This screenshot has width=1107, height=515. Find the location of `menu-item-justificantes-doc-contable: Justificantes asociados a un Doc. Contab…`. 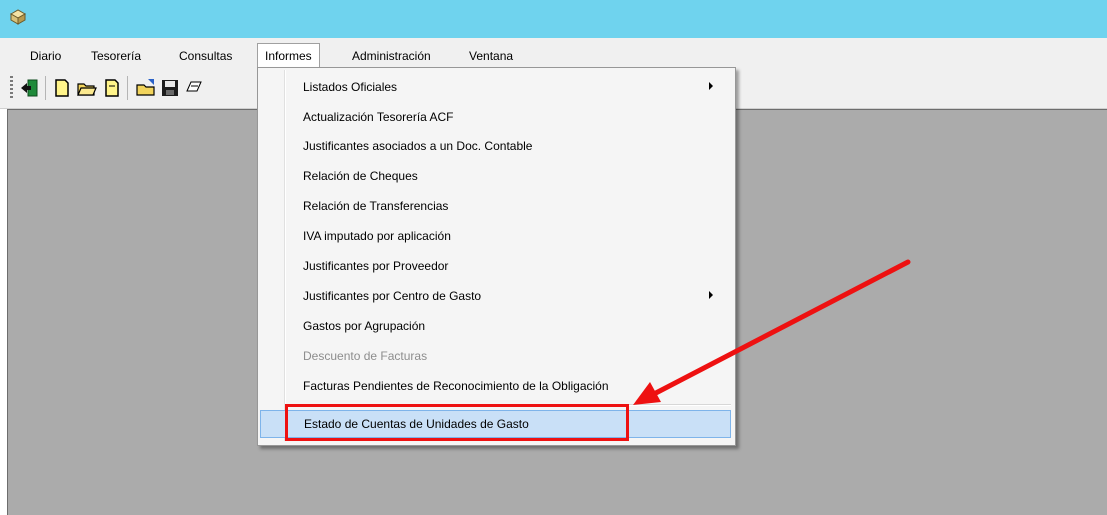

menu-item-justificantes-doc-contable: Justificantes asociados a un Doc. Contab… is located at coordinates (495, 146).